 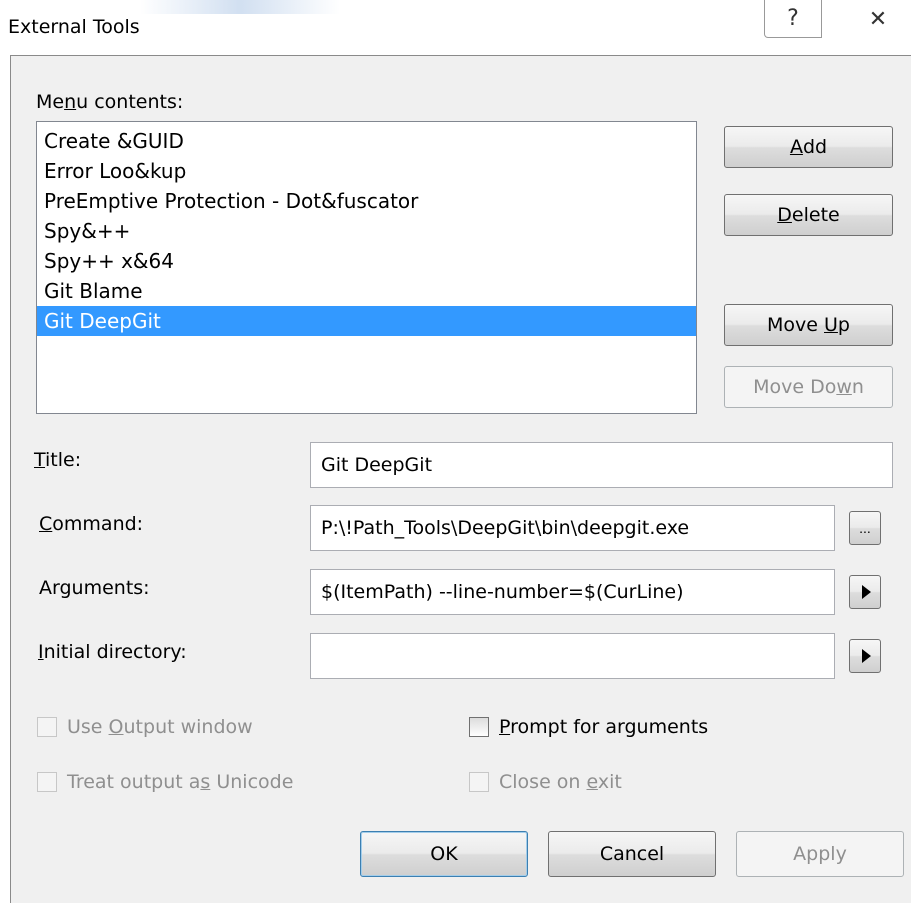 What do you see at coordinates (455, 25) in the screenshot?
I see `title-bar: External Tools ? ✕` at bounding box center [455, 25].